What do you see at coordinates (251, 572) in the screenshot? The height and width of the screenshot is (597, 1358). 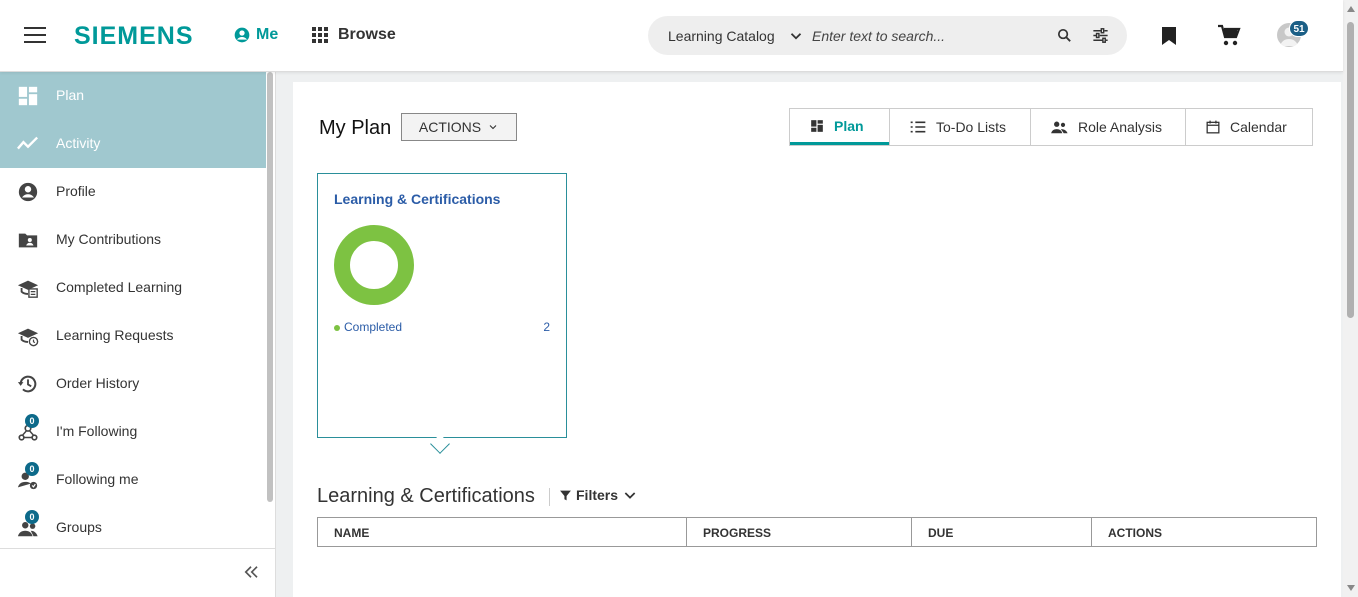 I see `collapse-sidebar-icon` at bounding box center [251, 572].